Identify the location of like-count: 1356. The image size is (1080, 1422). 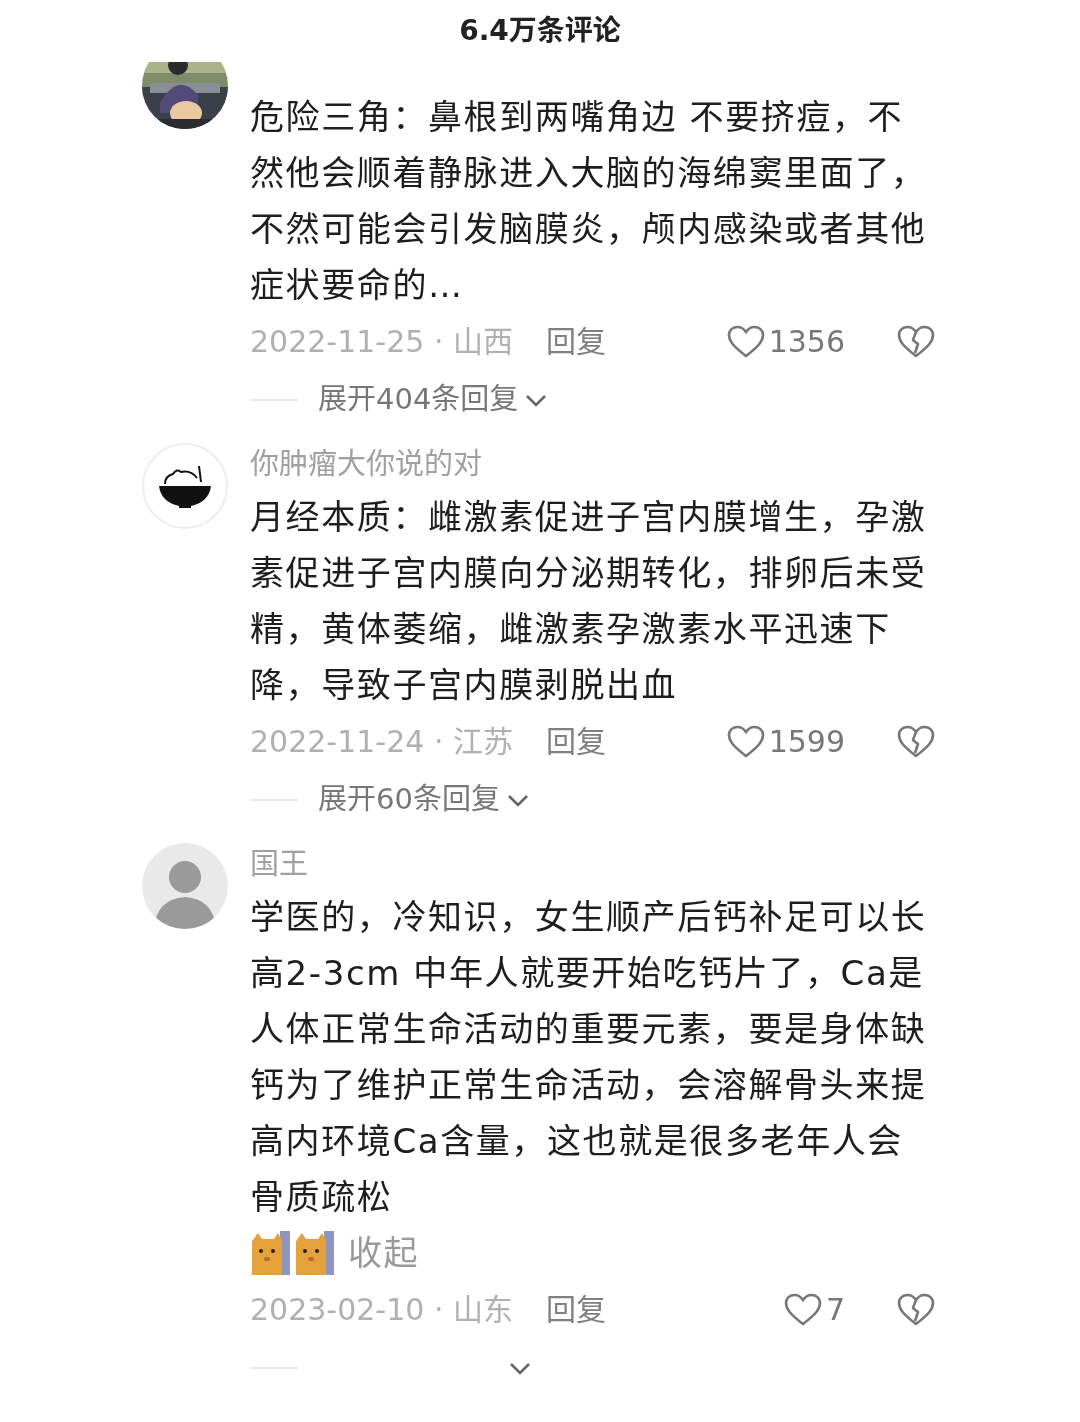
(806, 341).